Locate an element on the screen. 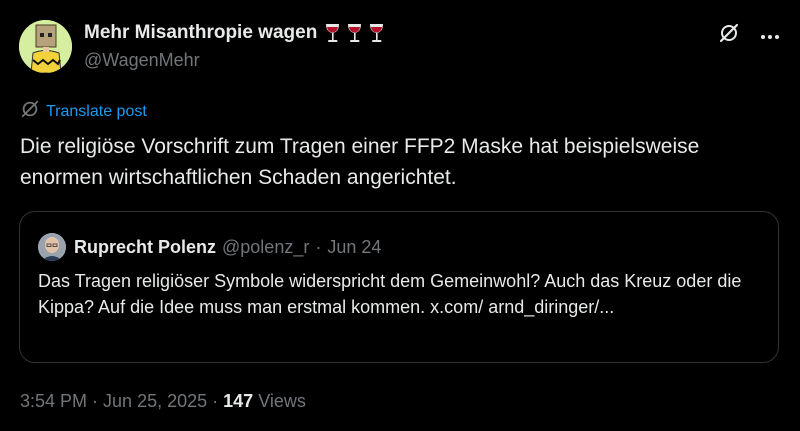 The height and width of the screenshot is (431, 800). author-avatar is located at coordinates (45, 46).